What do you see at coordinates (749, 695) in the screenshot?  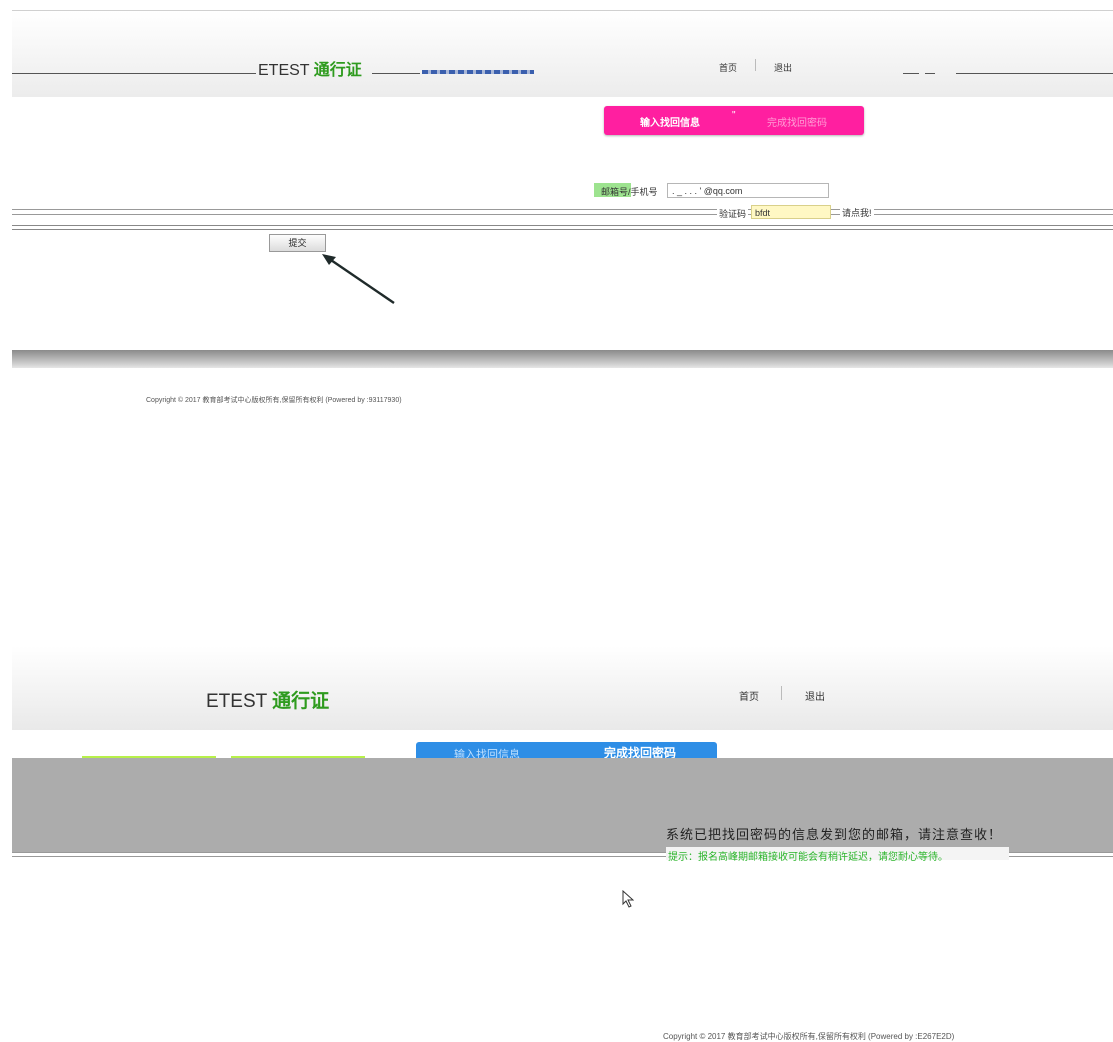 I see `bottom-nav-home: 首页` at bounding box center [749, 695].